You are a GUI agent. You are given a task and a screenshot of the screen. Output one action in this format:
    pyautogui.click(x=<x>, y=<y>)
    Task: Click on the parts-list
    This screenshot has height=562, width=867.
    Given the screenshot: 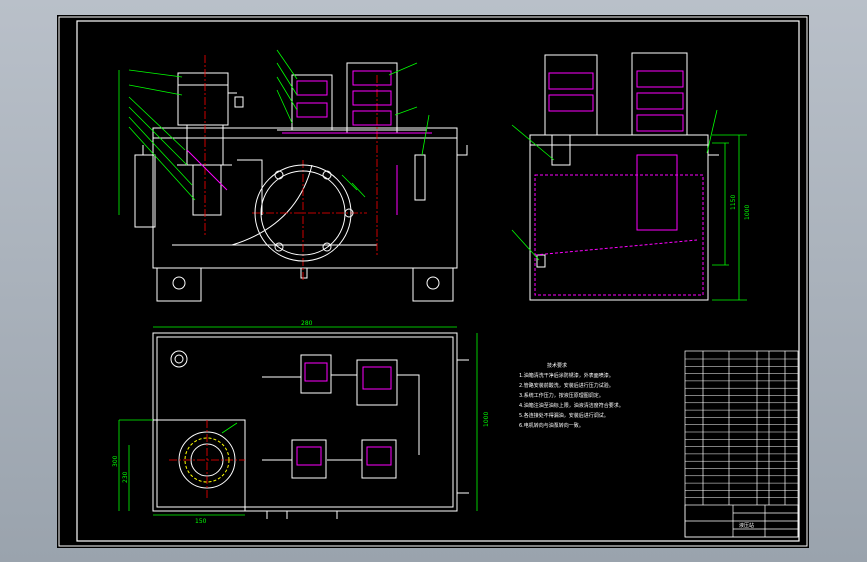 What is the action you would take?
    pyautogui.click(x=741, y=444)
    